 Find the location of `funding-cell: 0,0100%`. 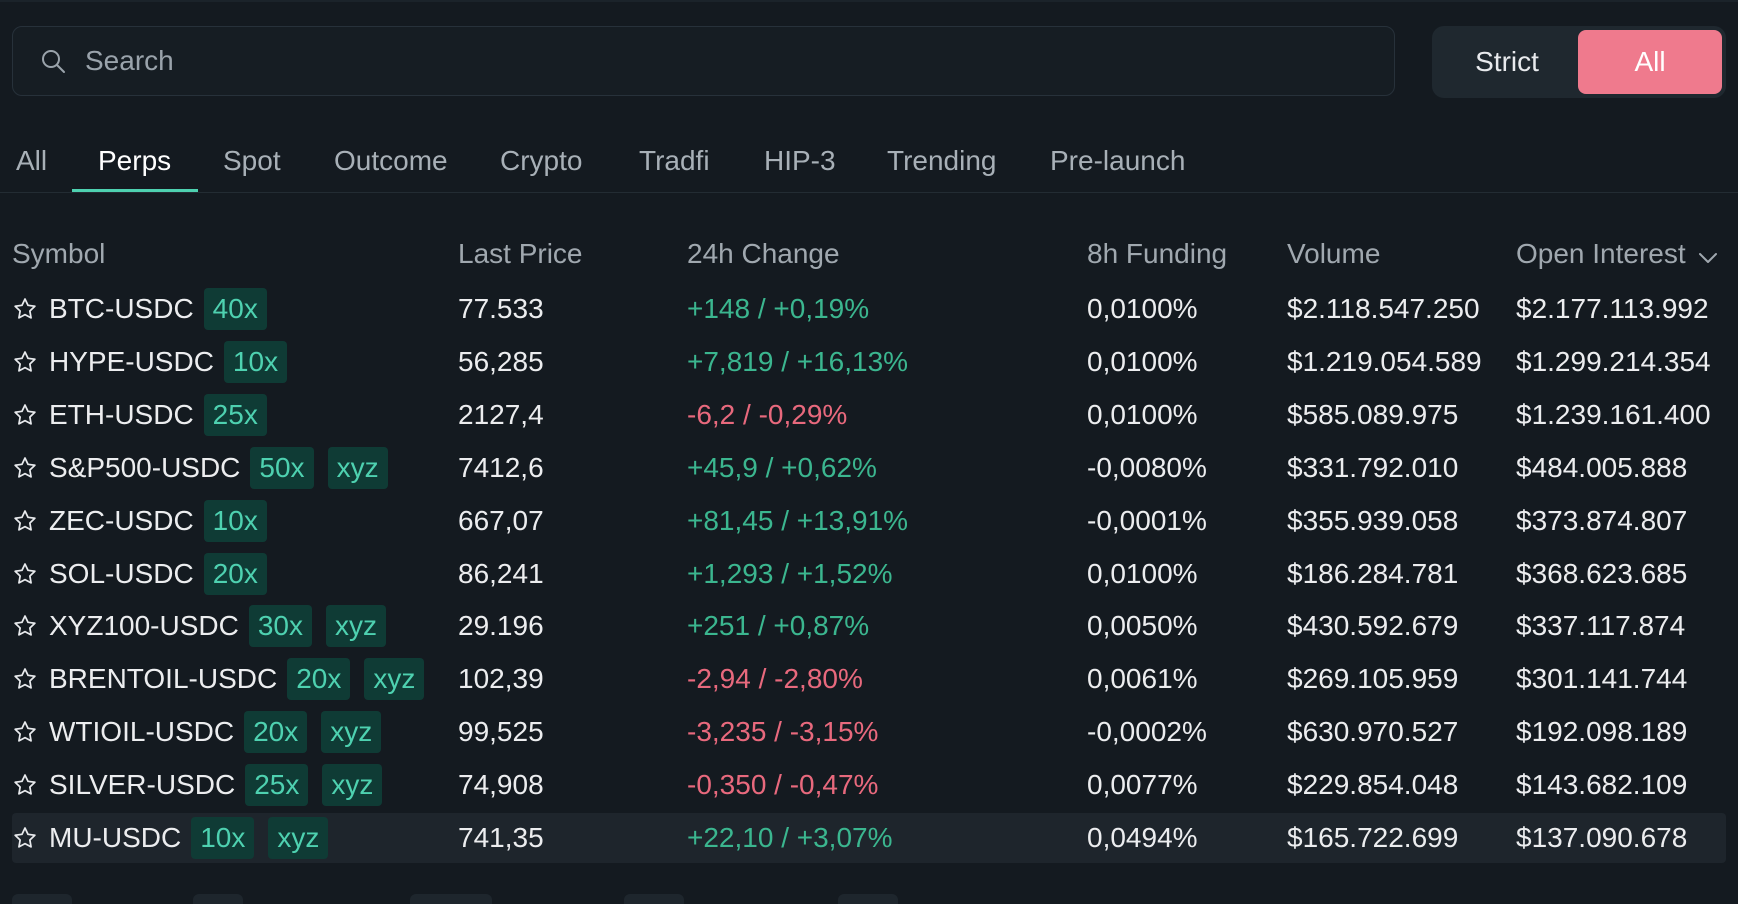

funding-cell: 0,0100% is located at coordinates (1142, 308).